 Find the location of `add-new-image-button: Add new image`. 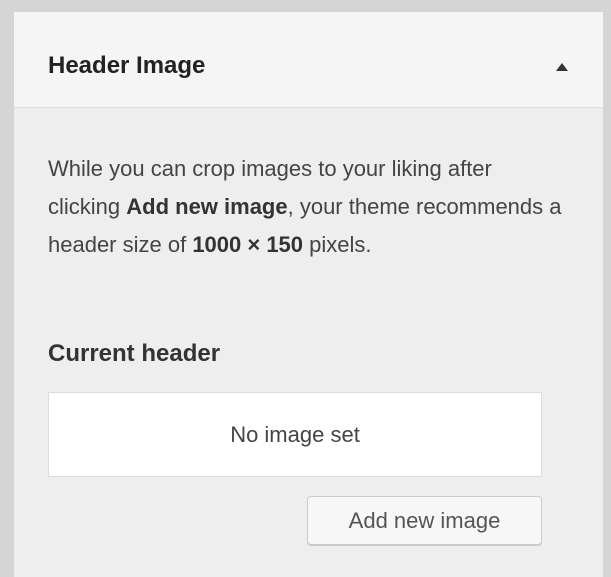

add-new-image-button: Add new image is located at coordinates (424, 520).